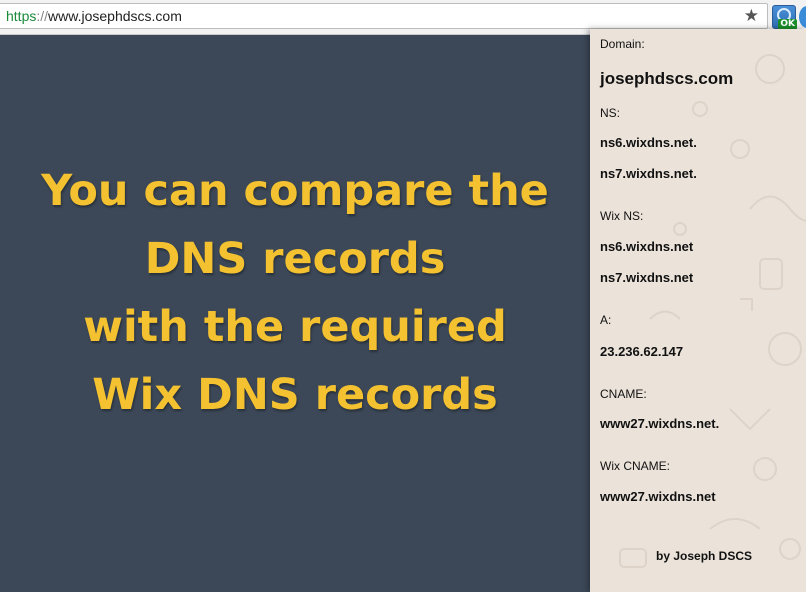 Image resolution: width=806 pixels, height=592 pixels. I want to click on headline-line-1: You can compare the, so click(295, 191).